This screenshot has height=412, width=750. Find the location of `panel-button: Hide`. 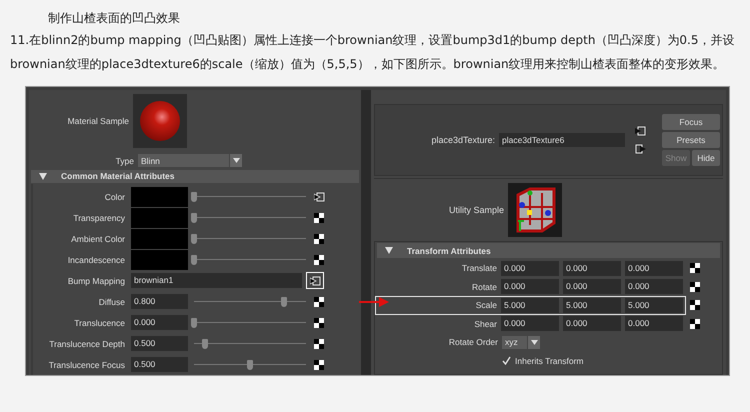

panel-button: Hide is located at coordinates (706, 158).